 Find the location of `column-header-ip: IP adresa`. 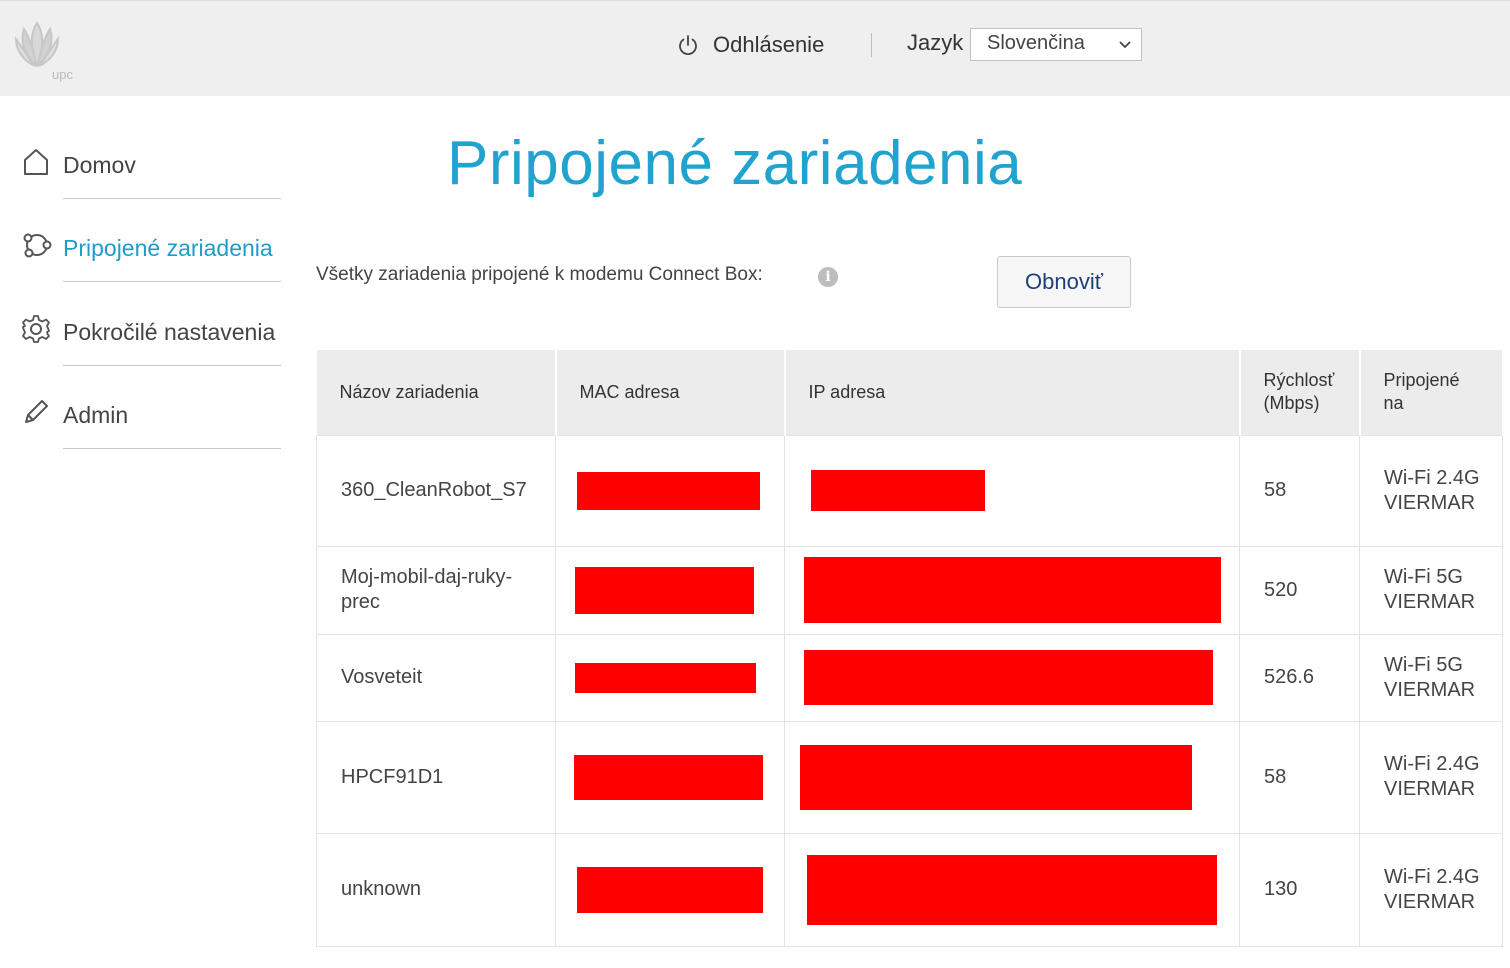

column-header-ip: IP adresa is located at coordinates (1012, 392).